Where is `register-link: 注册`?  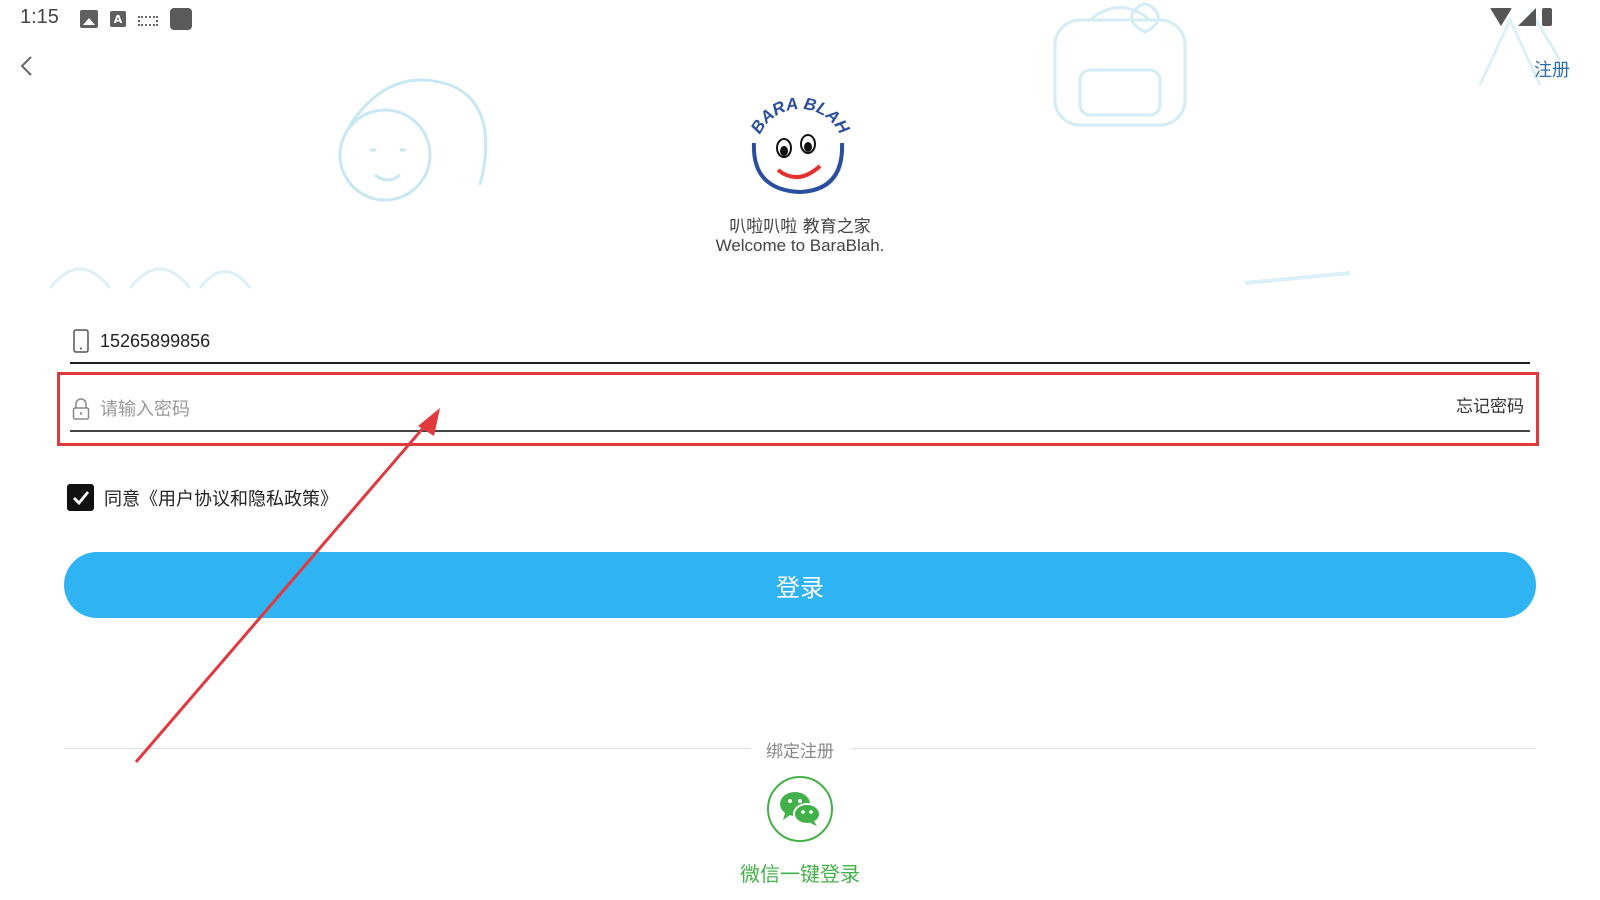
register-link: 注册 is located at coordinates (1552, 69).